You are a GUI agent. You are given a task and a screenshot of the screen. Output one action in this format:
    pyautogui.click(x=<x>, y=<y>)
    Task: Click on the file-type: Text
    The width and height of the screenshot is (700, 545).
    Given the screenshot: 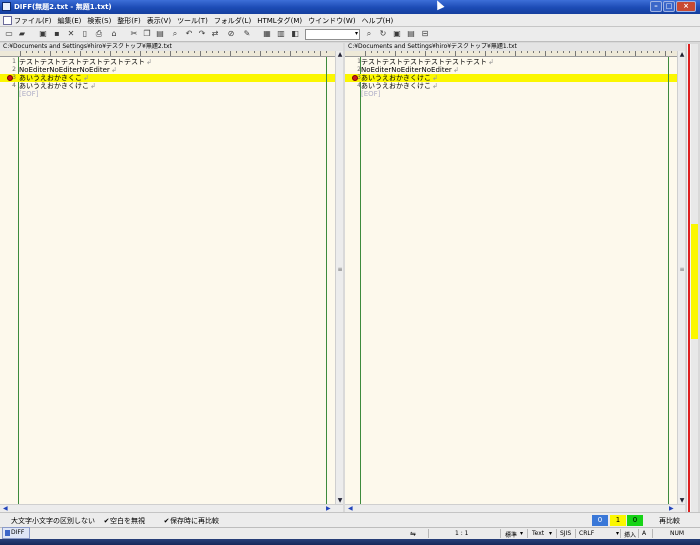 What is the action you would take?
    pyautogui.click(x=538, y=533)
    